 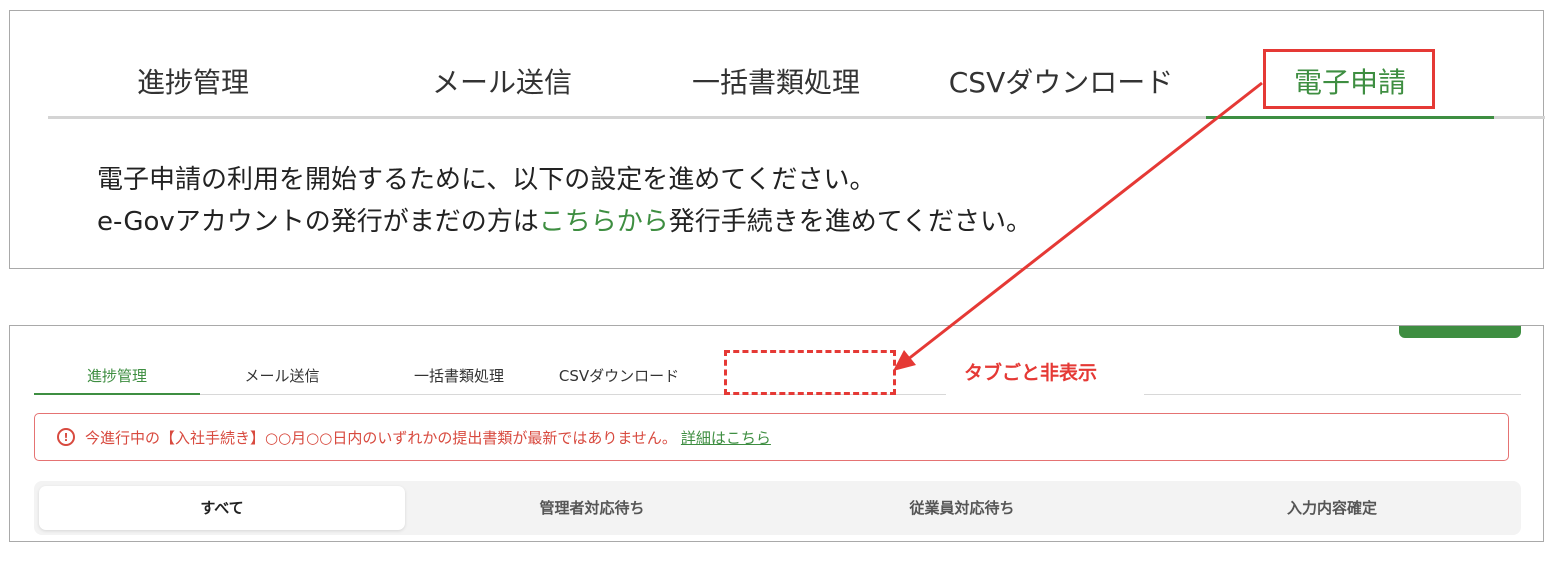 What do you see at coordinates (604, 222) in the screenshot?
I see `egov-signup-link: こちらから` at bounding box center [604, 222].